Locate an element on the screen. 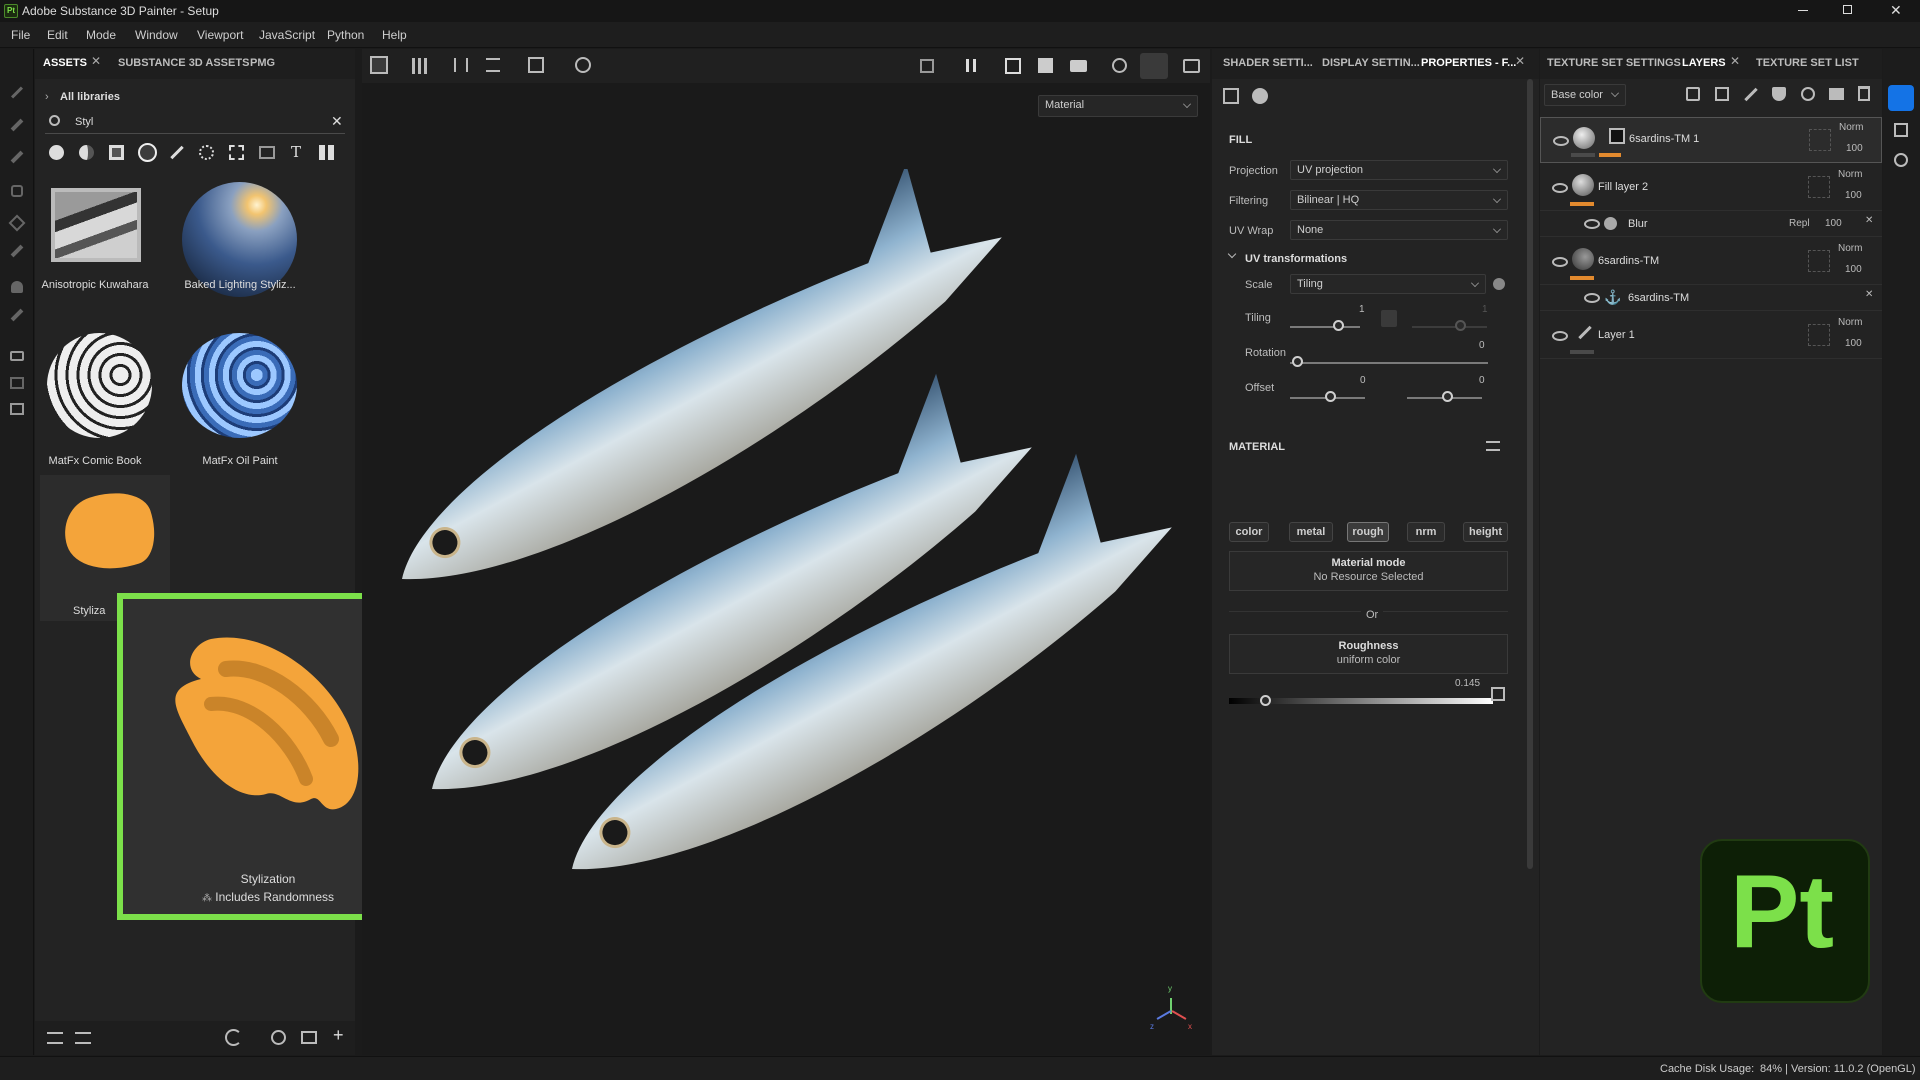 Image resolution: width=1920 pixels, height=1080 pixels. uv-transformations-title: UV transformations is located at coordinates (1296, 259).